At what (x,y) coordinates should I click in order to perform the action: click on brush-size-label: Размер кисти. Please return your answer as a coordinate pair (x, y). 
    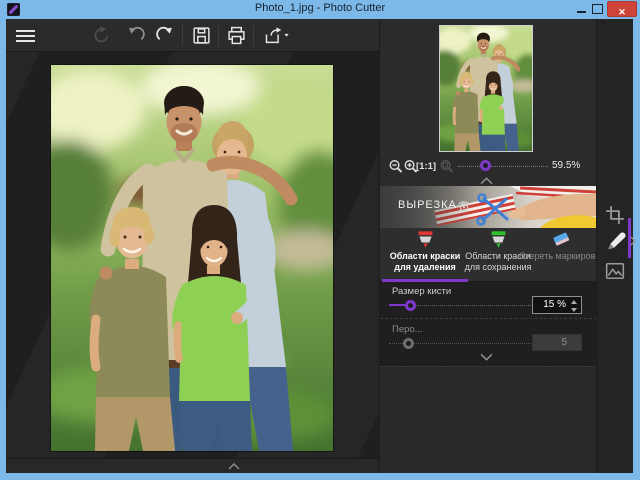
    Looking at the image, I should click on (422, 291).